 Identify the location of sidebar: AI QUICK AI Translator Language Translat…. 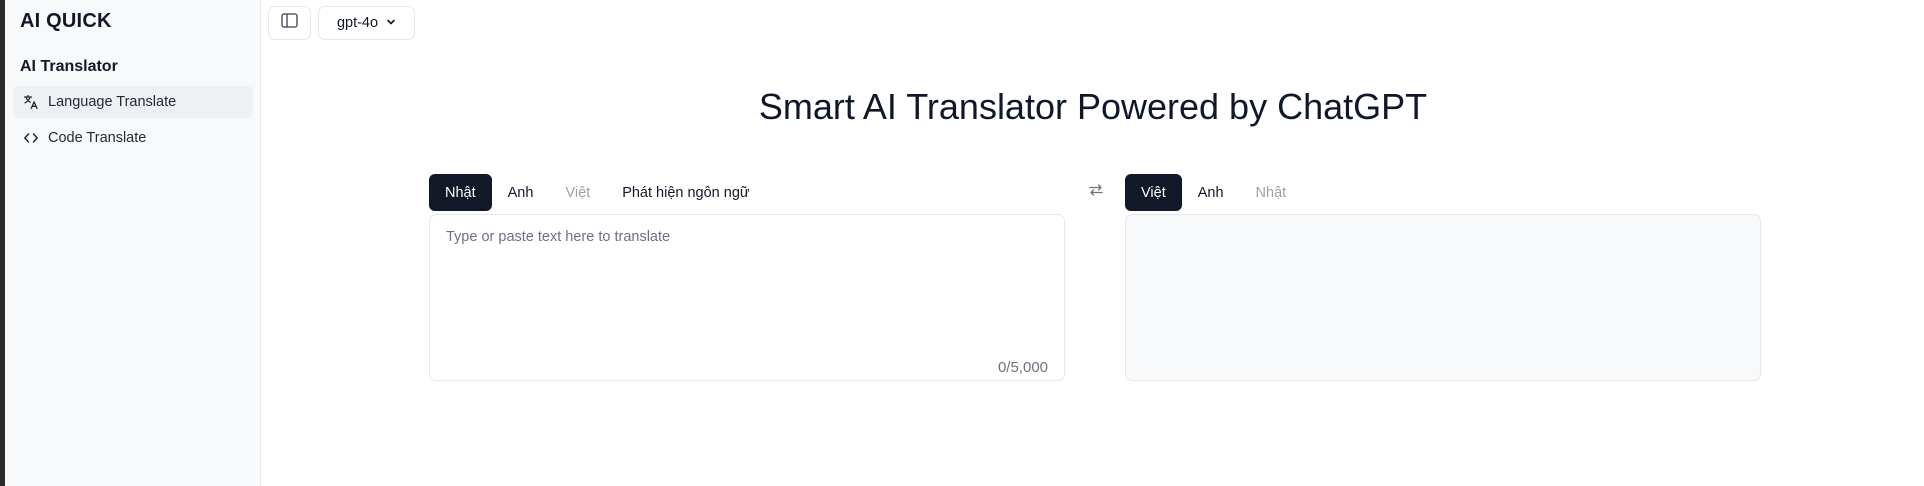
(133, 243).